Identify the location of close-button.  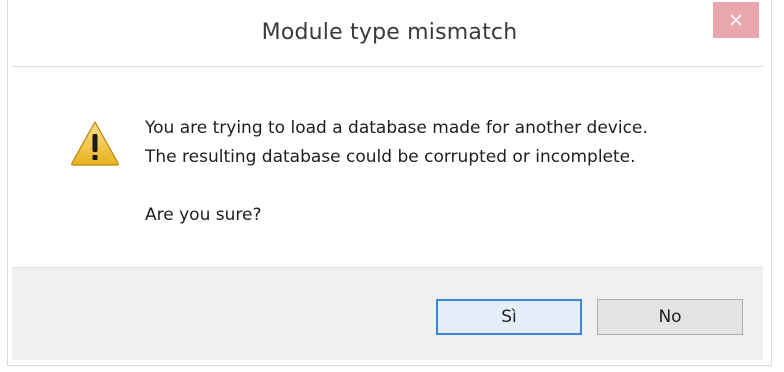
(736, 20).